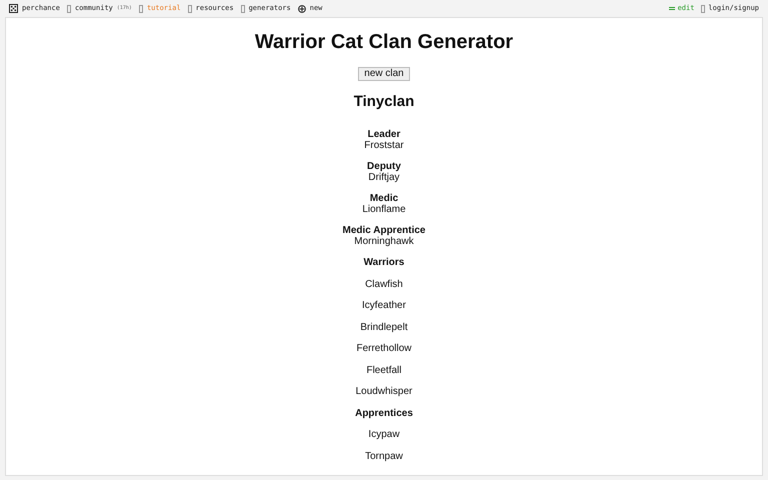  What do you see at coordinates (384, 391) in the screenshot?
I see `cat-name: Loudwhisper` at bounding box center [384, 391].